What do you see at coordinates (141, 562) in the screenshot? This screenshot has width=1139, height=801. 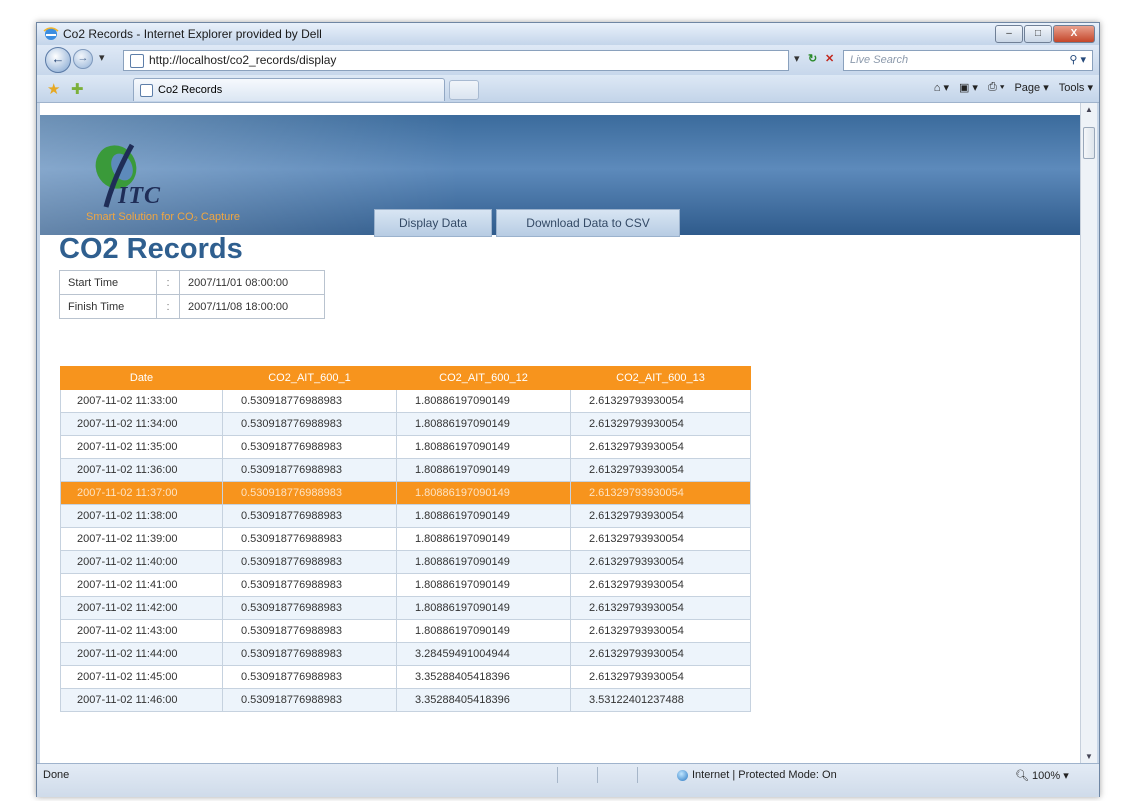 I see `cell-date: 2007-11-02 11:40:00` at bounding box center [141, 562].